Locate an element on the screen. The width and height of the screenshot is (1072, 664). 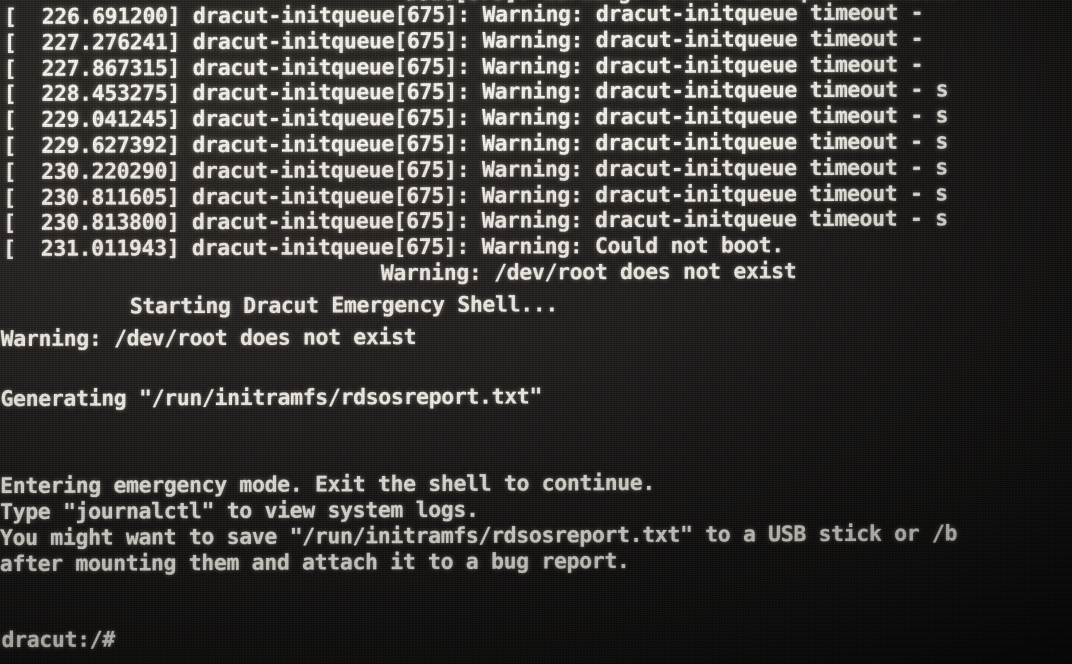
kernel-log-line-root-missing: Warning: /dev/root does not exist is located at coordinates (399, 273).